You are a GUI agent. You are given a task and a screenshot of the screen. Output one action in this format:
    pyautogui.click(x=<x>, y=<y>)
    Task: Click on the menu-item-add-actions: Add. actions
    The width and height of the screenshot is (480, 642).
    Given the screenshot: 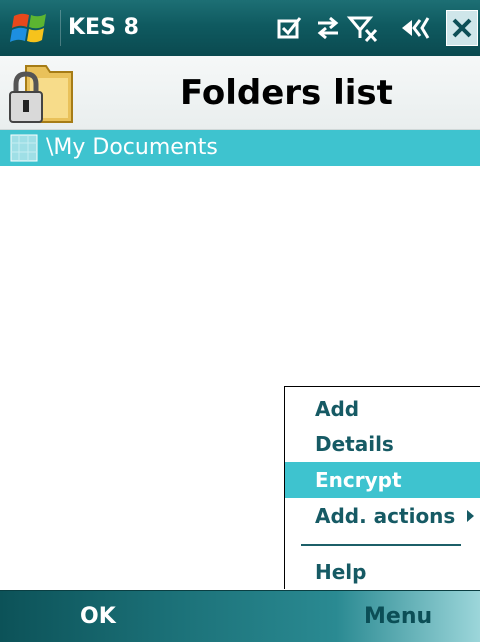 What is the action you would take?
    pyautogui.click(x=382, y=516)
    